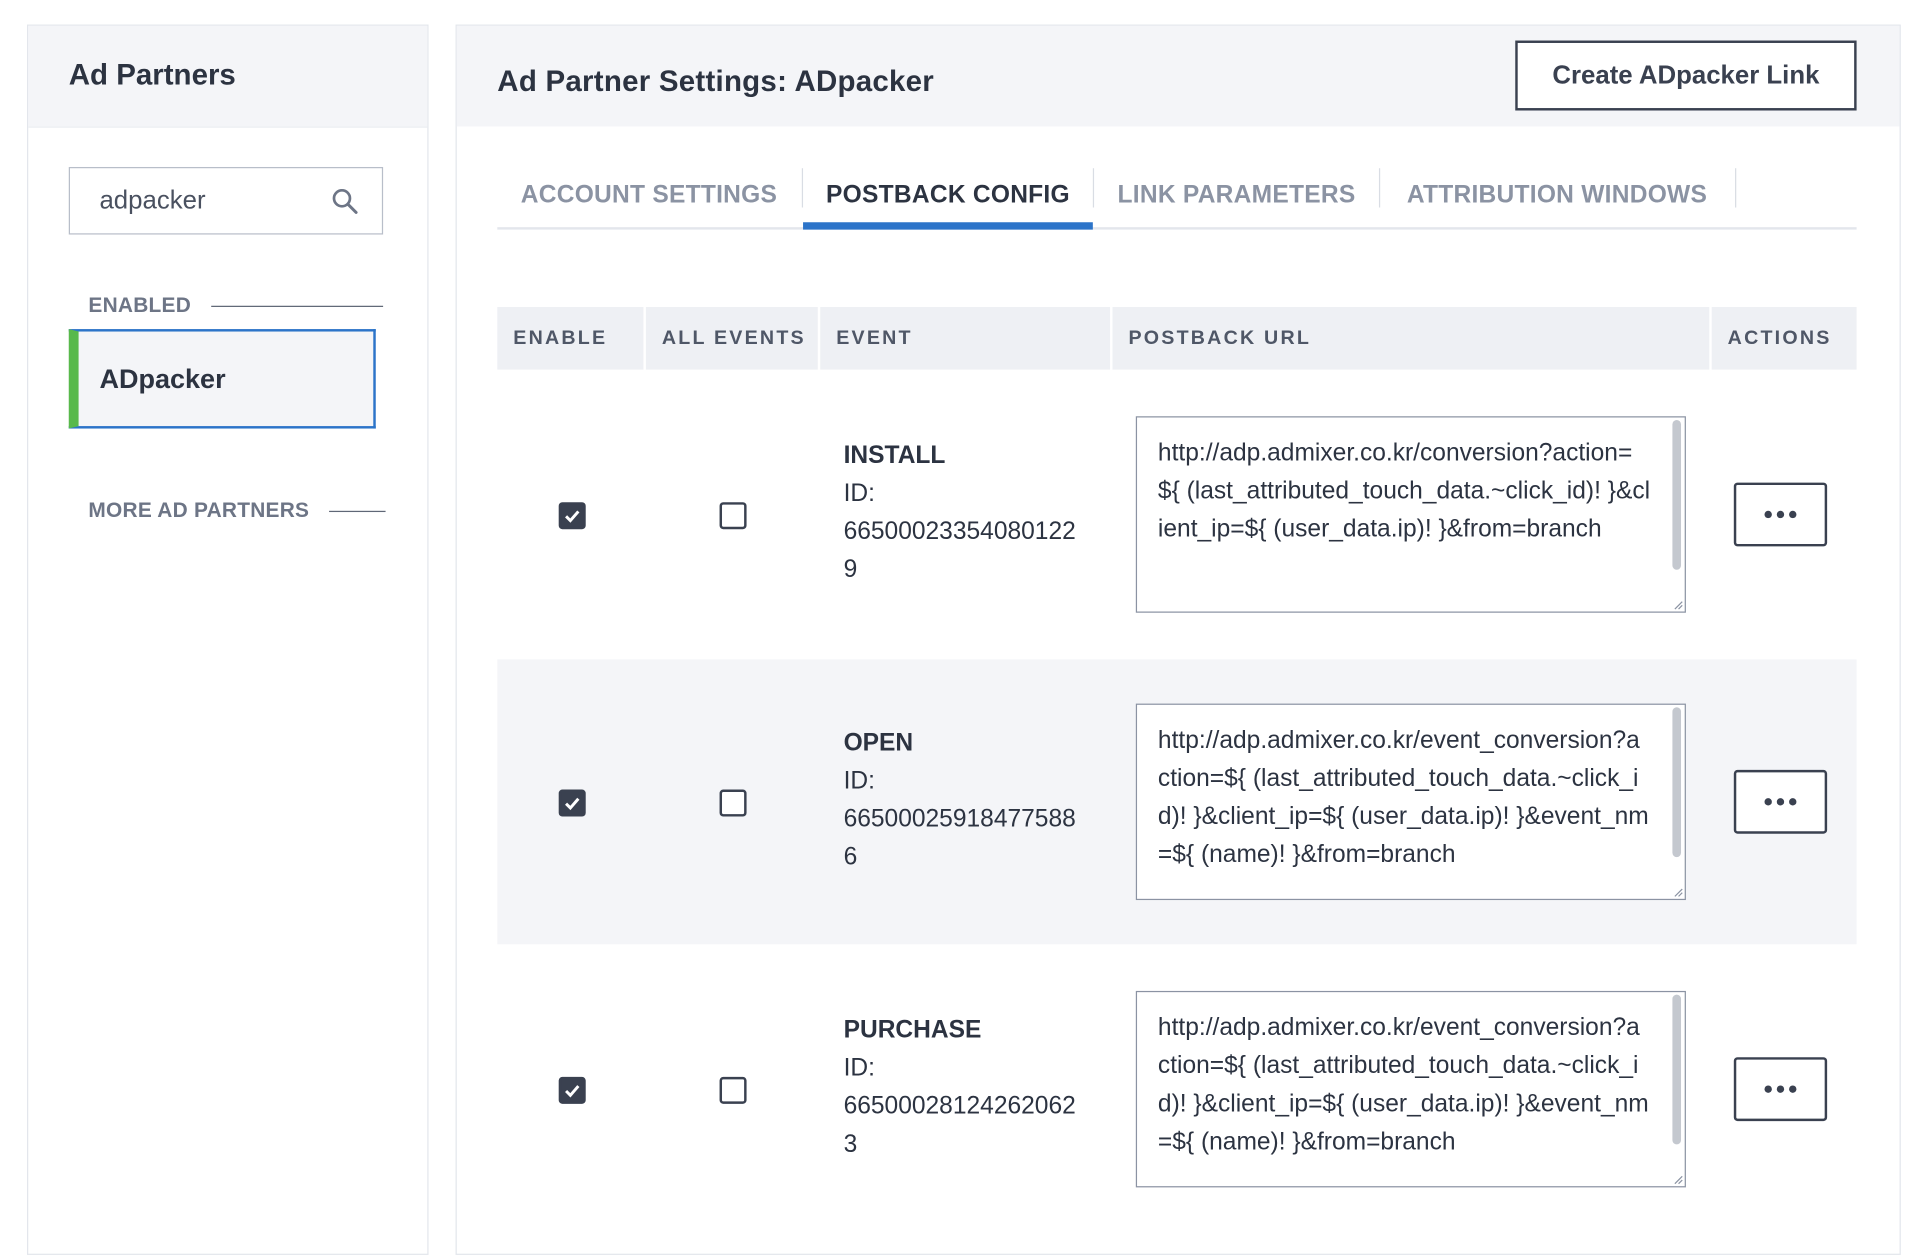  What do you see at coordinates (570, 338) in the screenshot?
I see `col-header-enable: ENABLE` at bounding box center [570, 338].